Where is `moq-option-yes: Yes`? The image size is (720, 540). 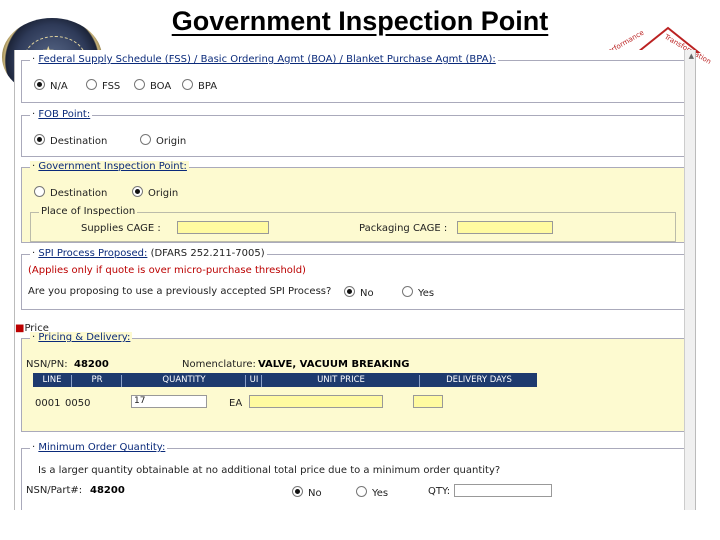
moq-option-yes: Yes is located at coordinates (372, 492).